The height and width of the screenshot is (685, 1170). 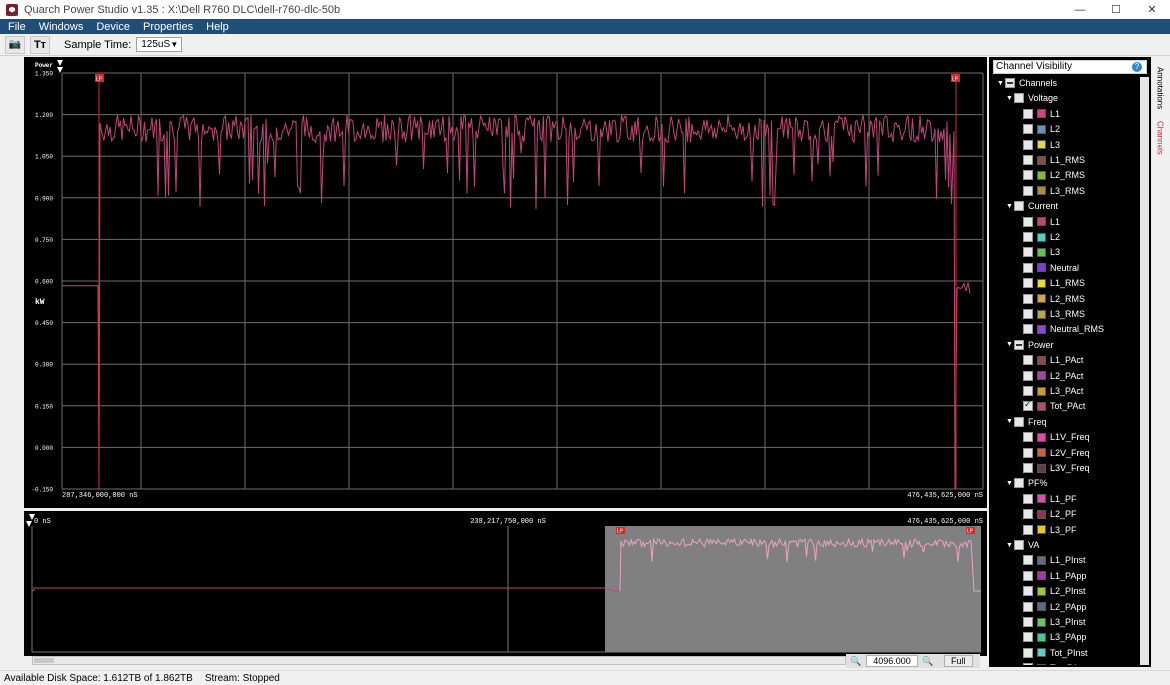 What do you see at coordinates (1027, 483) in the screenshot?
I see `tree-row: ▼ PF%` at bounding box center [1027, 483].